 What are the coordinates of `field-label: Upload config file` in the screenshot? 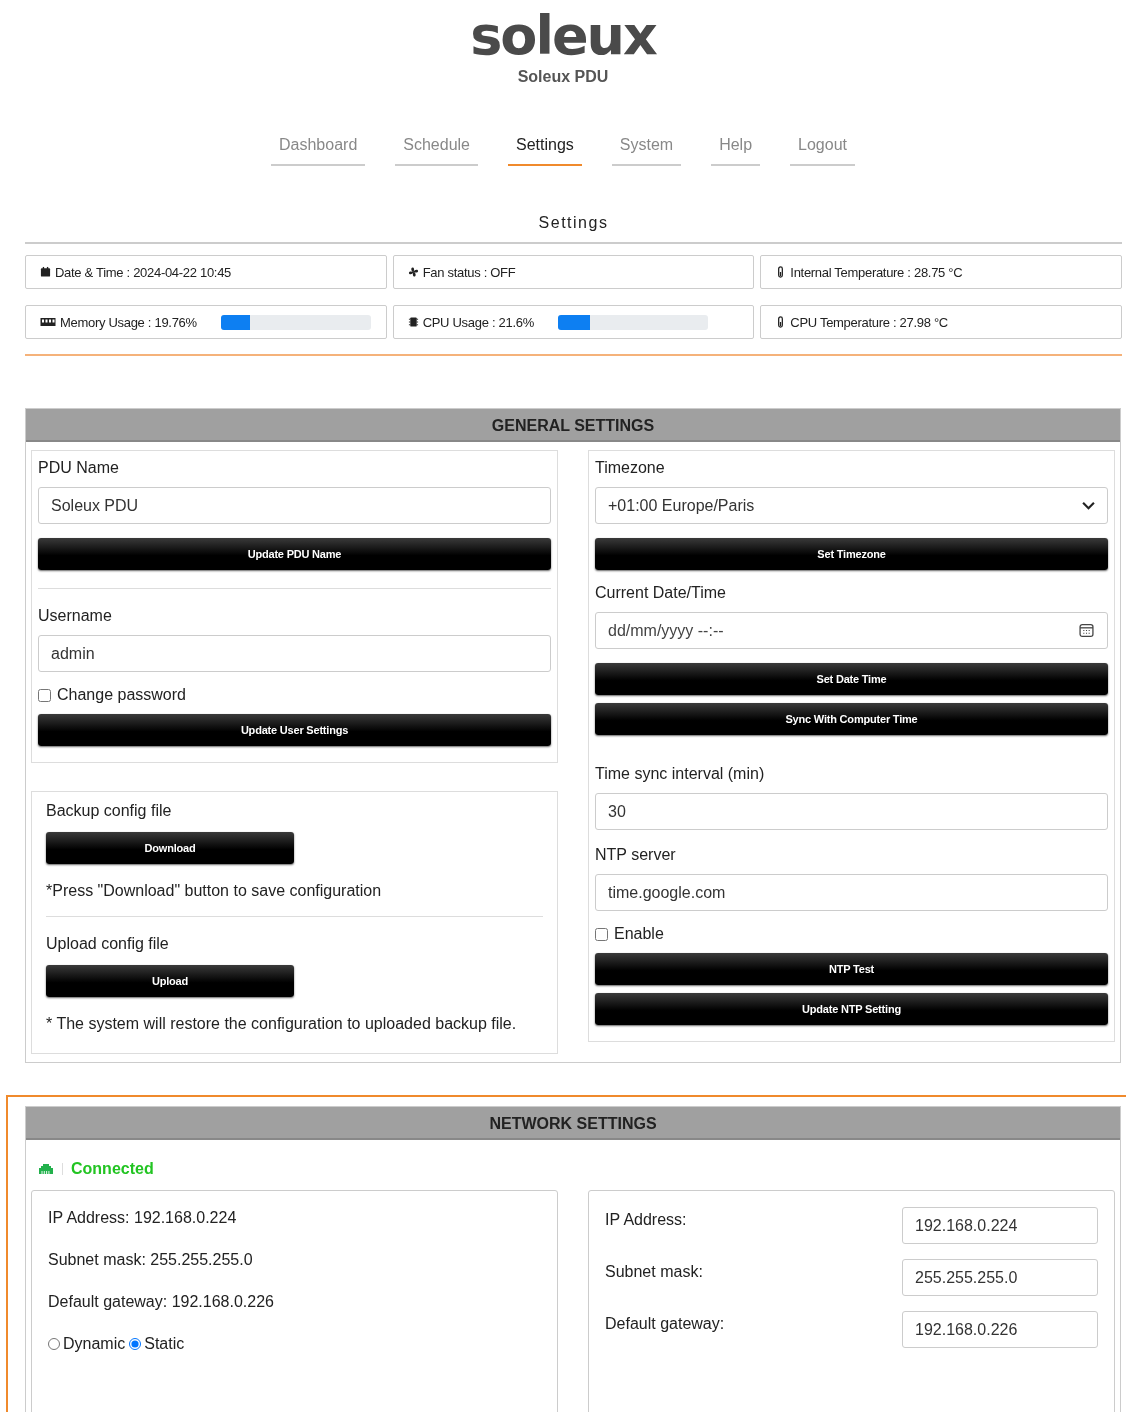 It's located at (108, 944).